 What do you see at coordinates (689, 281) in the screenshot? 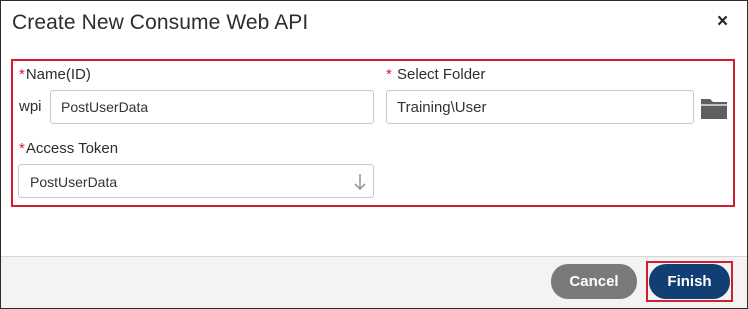
I see `finish-button: Finish` at bounding box center [689, 281].